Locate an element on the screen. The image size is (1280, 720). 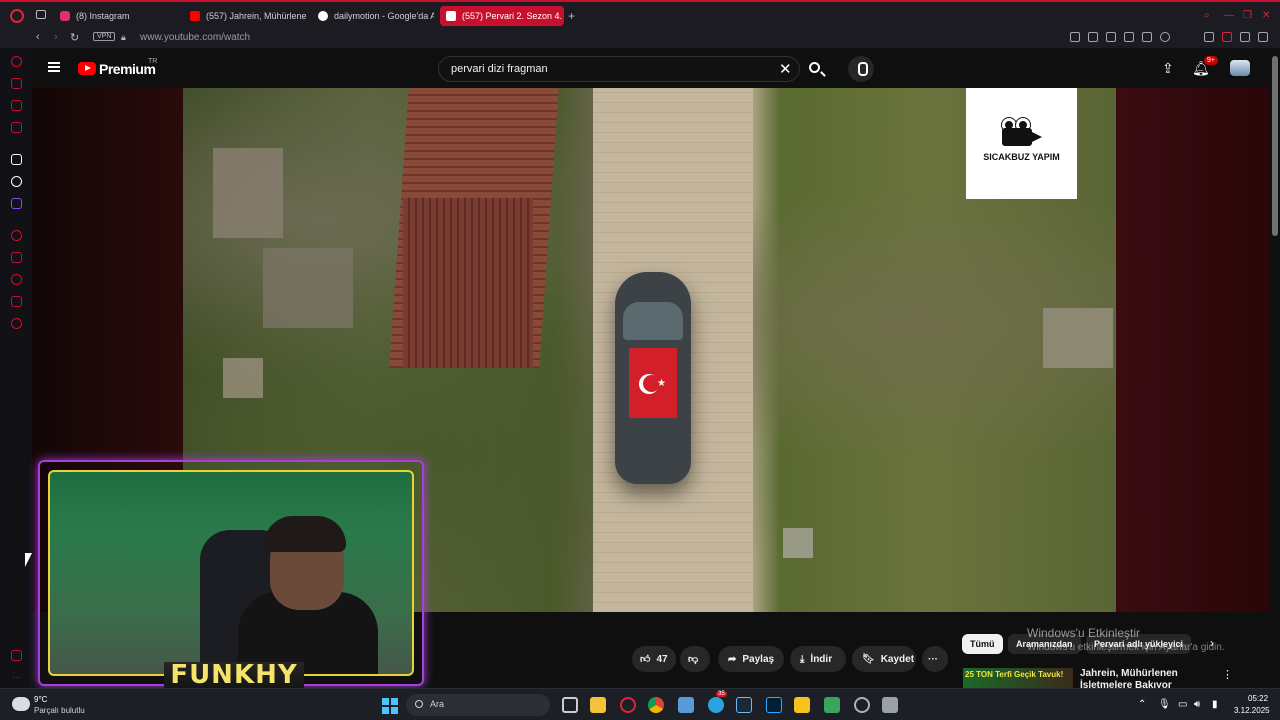
sidebar-arc-icon is located at coordinates (16, 159).